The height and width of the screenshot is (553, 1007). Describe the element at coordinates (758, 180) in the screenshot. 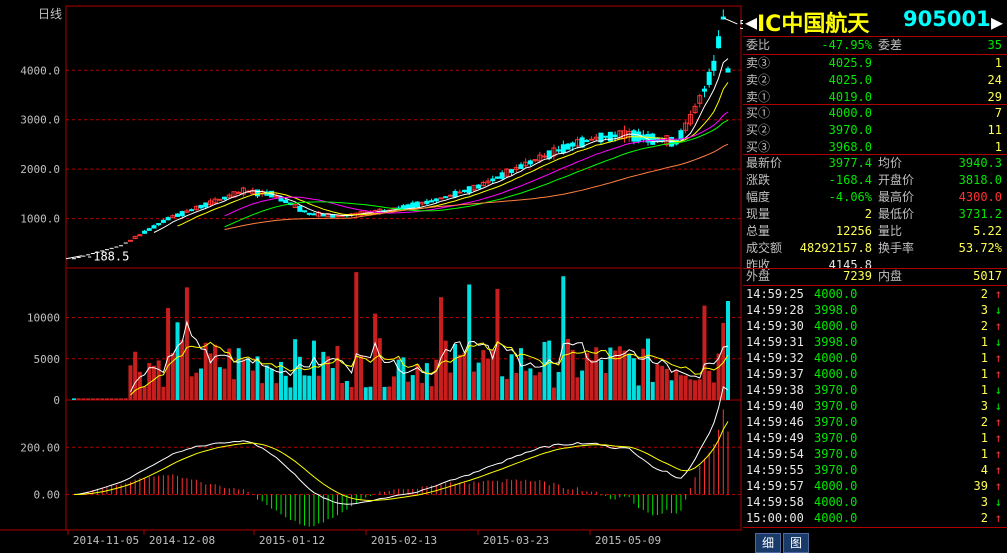

I see `stat-label: 涨跌` at that location.